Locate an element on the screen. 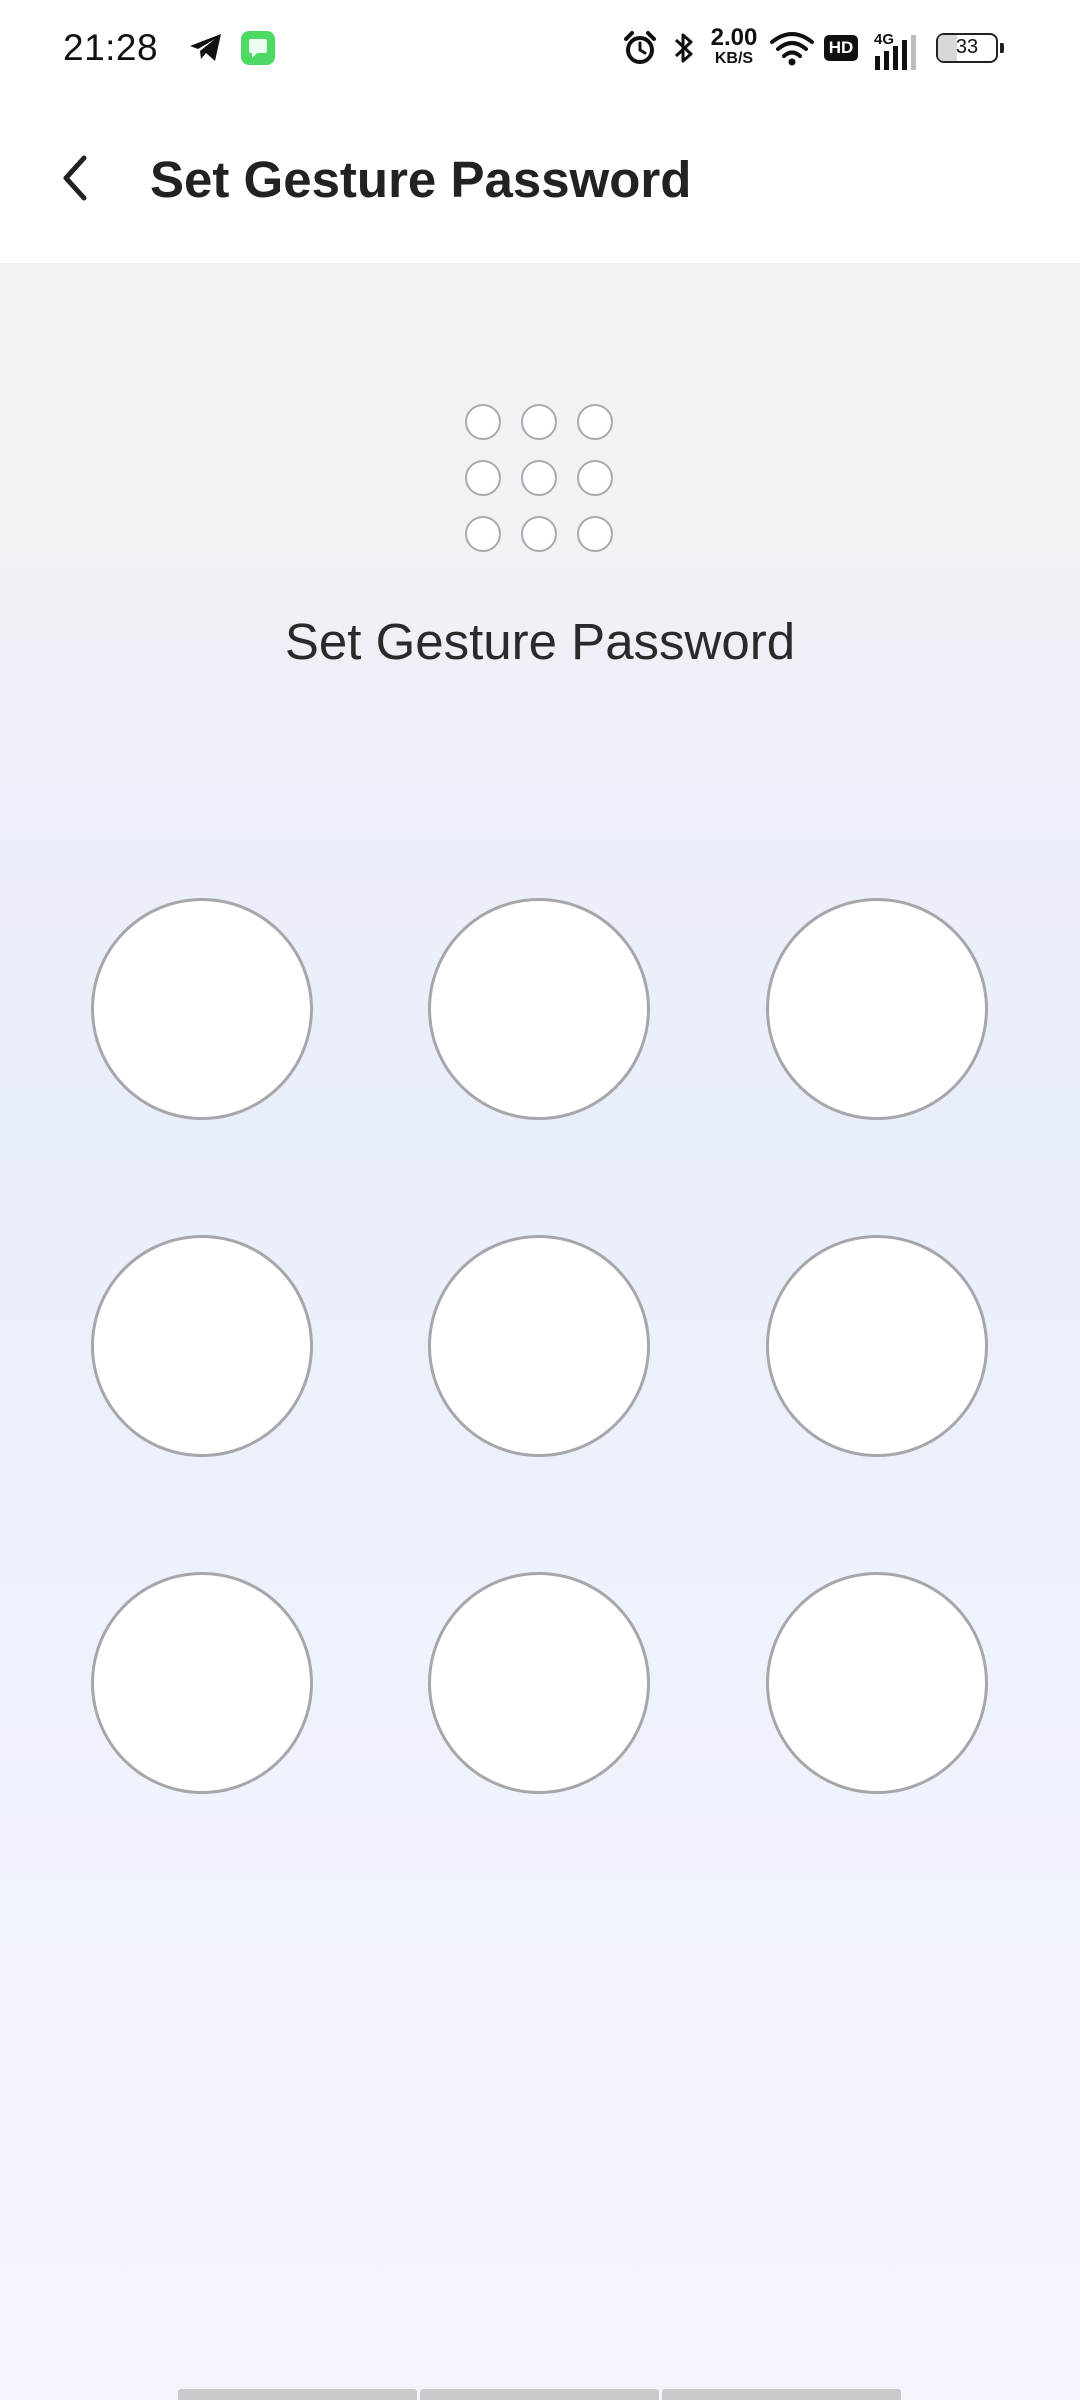 This screenshot has width=1080, height=2400. hd-icon: HD is located at coordinates (841, 48).